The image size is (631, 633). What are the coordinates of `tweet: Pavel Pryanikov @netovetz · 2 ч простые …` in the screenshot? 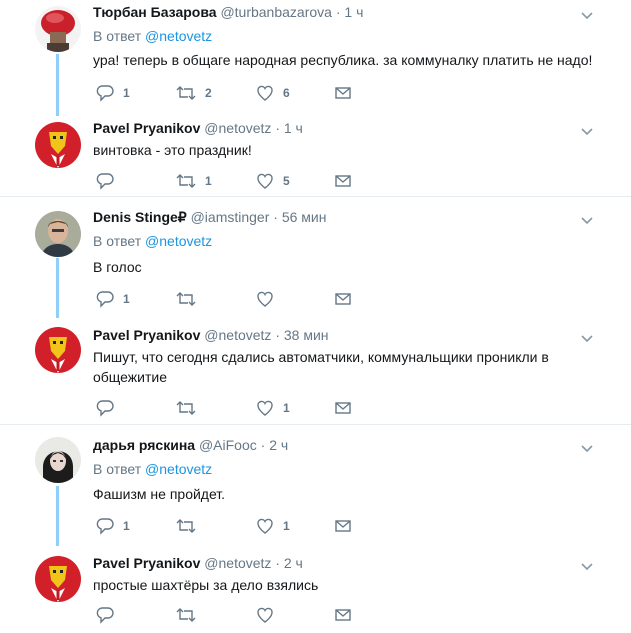 It's located at (315, 591).